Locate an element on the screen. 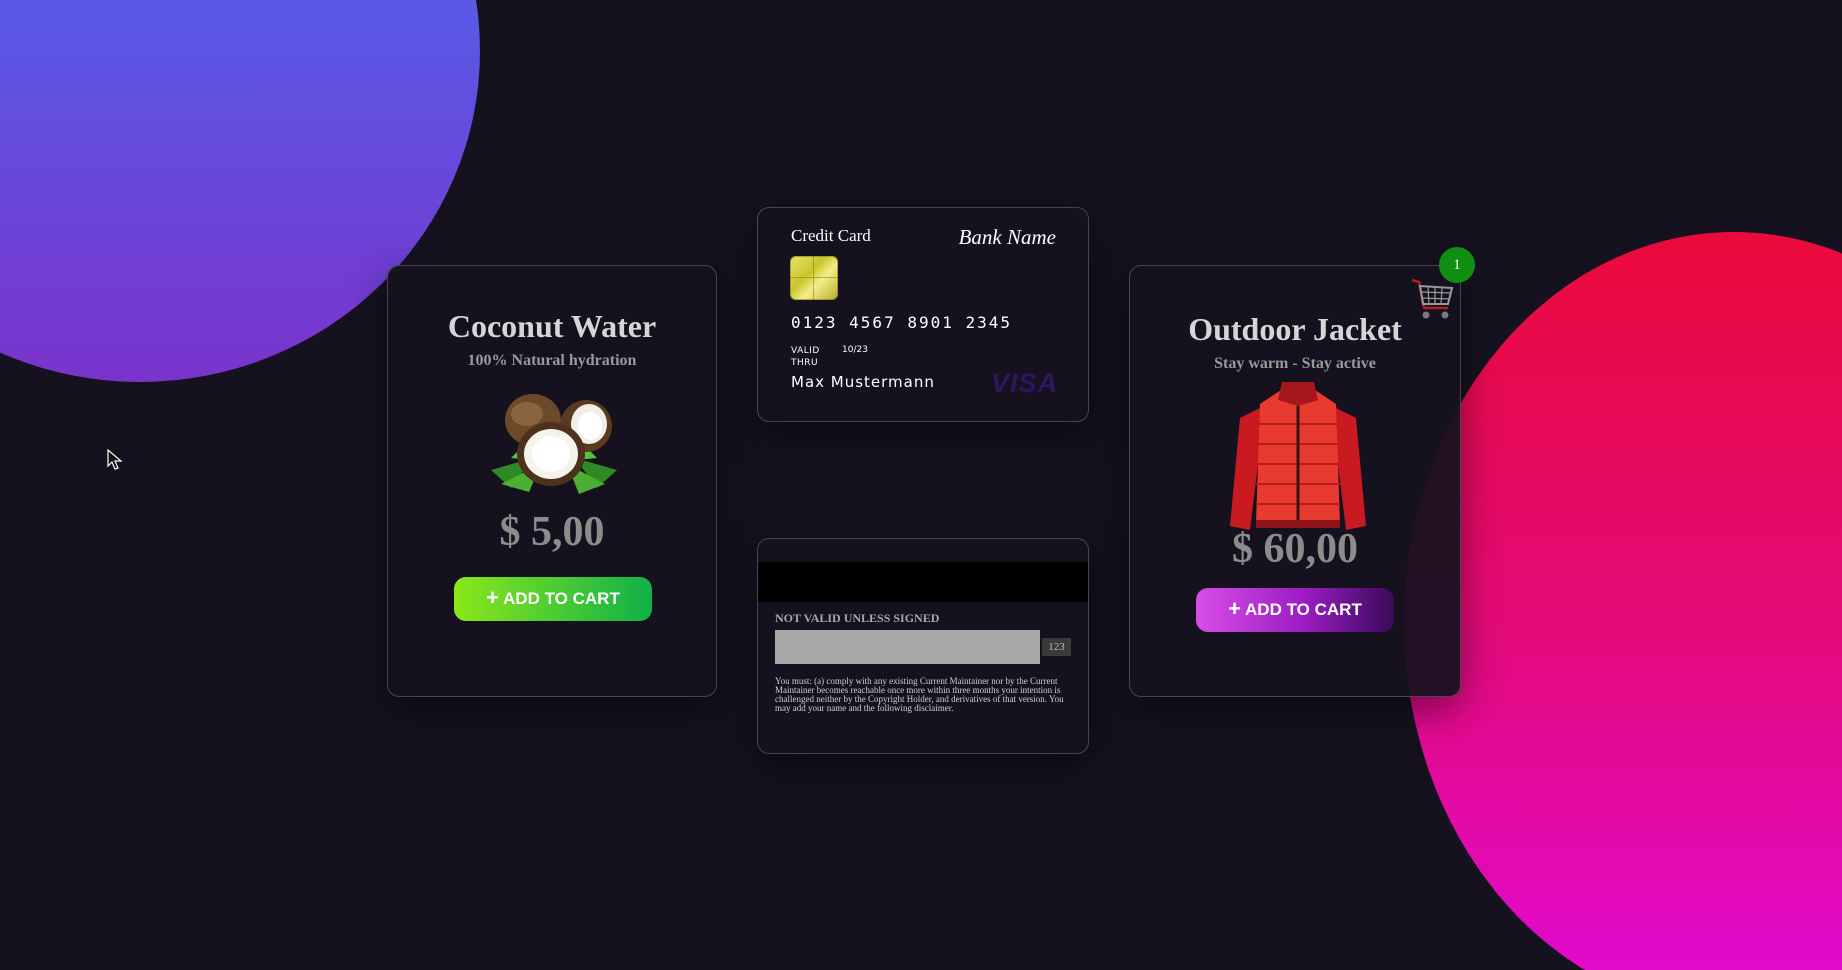  shopping-cart-icon is located at coordinates (1432, 299).